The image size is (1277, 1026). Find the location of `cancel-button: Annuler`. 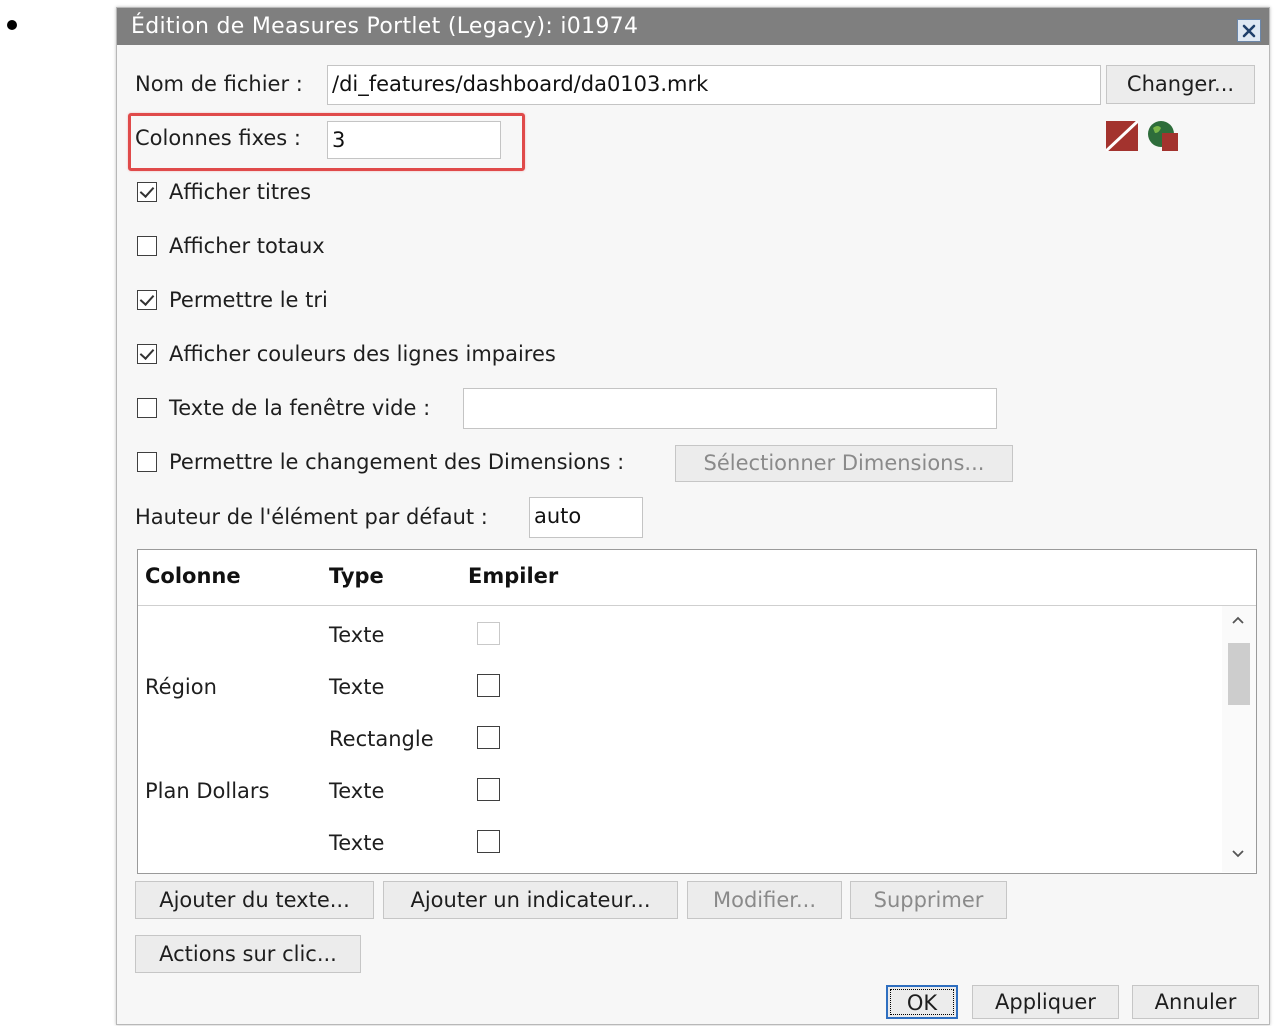

cancel-button: Annuler is located at coordinates (1195, 1002).